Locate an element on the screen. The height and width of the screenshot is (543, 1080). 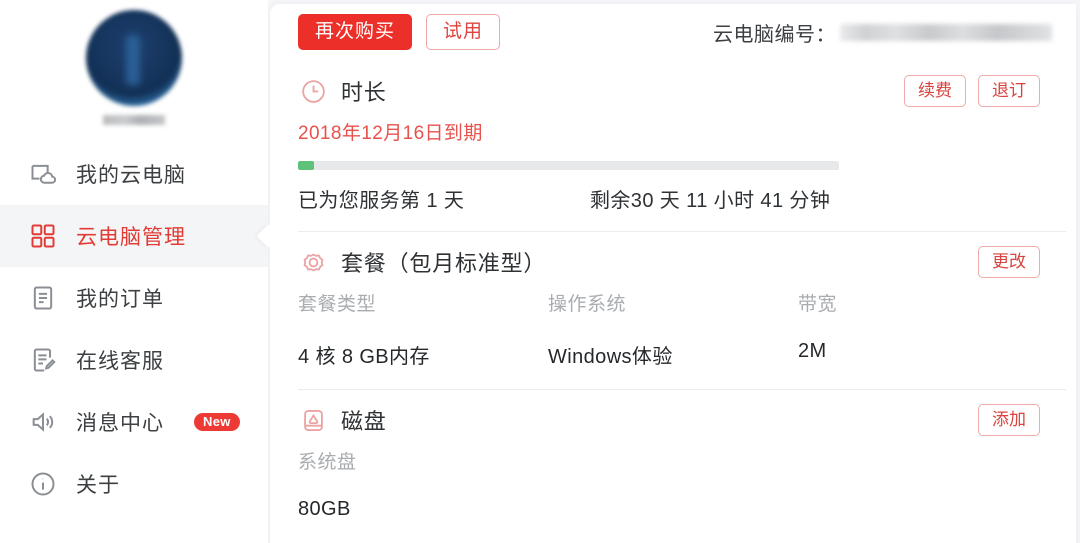
spec-value: 80GB is located at coordinates (324, 509).